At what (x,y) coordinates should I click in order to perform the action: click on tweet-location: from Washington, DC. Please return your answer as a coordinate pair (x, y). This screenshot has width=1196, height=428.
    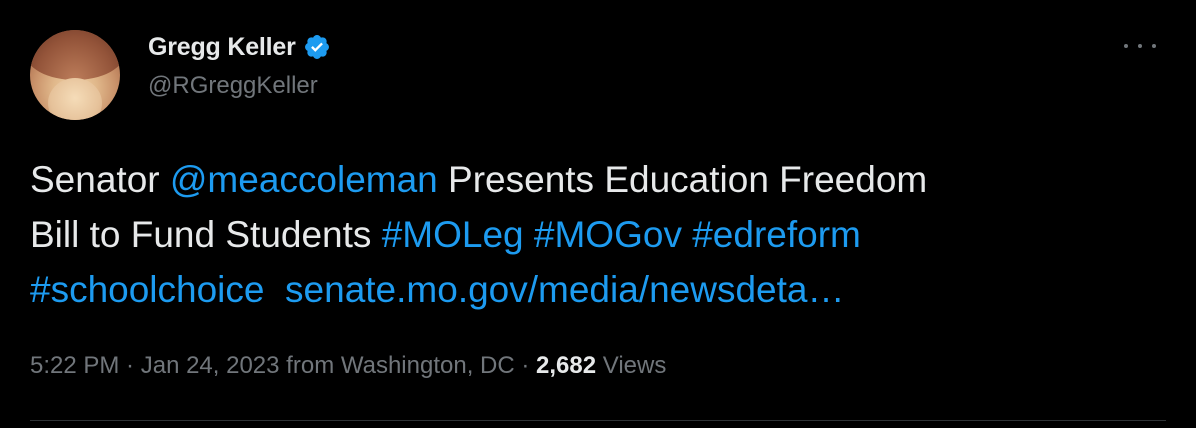
    Looking at the image, I should click on (397, 365).